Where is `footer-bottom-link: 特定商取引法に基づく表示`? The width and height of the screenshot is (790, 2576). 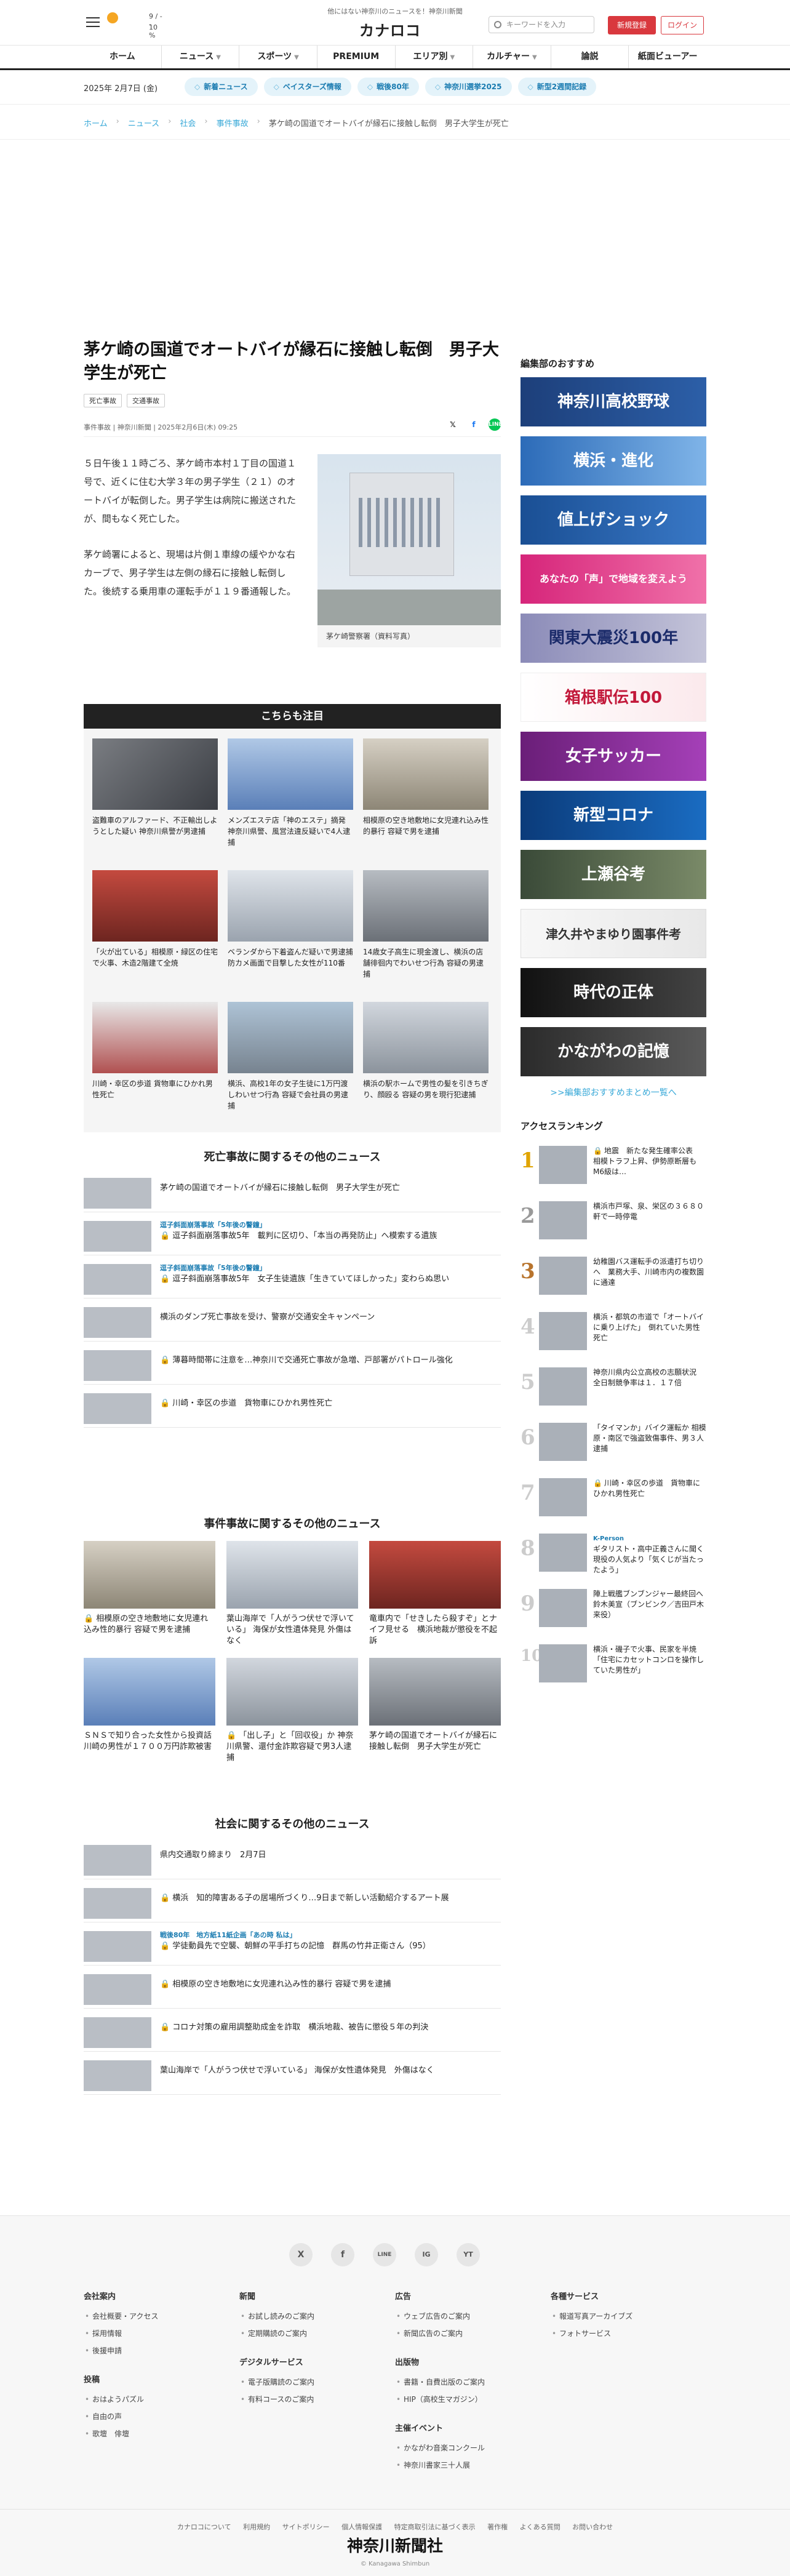 footer-bottom-link: 特定商取引法に基づく表示 is located at coordinates (435, 2527).